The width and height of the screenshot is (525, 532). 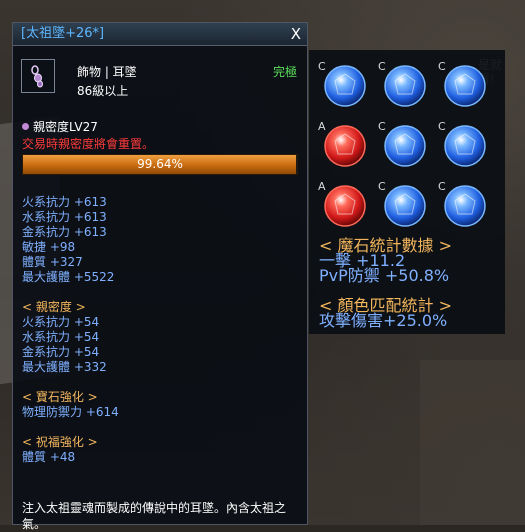 What do you see at coordinates (64, 367) in the screenshot?
I see `stat-row: 最大護體 +332` at bounding box center [64, 367].